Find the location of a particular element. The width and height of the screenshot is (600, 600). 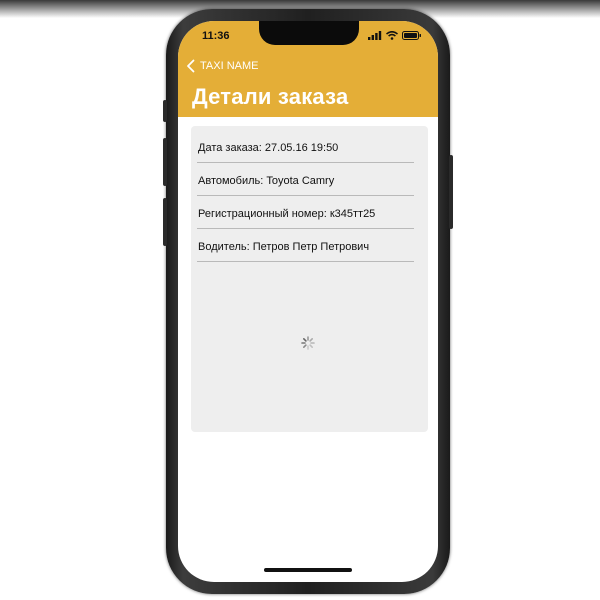

volume-down-button is located at coordinates (165, 222).